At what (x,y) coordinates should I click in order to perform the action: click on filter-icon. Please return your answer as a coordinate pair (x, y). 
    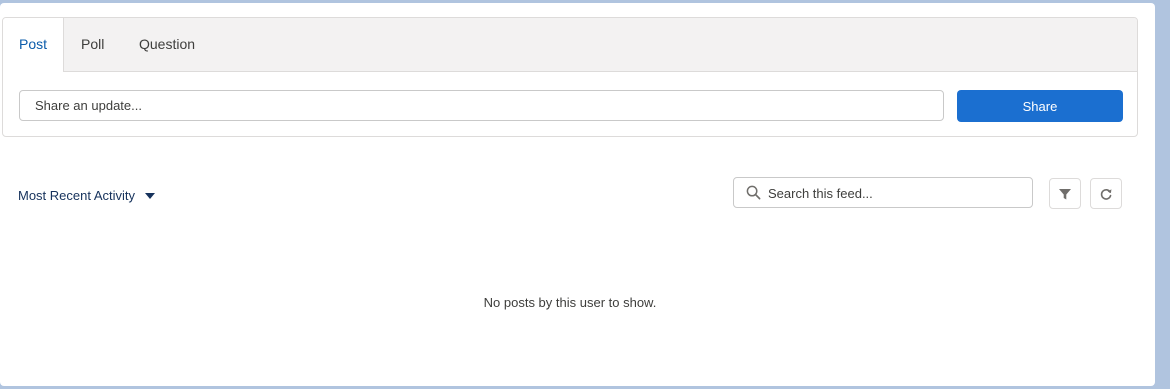
    Looking at the image, I should click on (1065, 193).